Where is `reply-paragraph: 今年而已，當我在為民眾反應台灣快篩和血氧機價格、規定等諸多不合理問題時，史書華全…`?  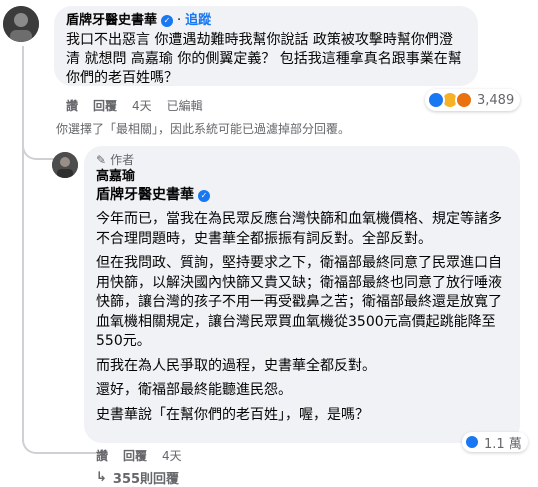 reply-paragraph: 今年而已，當我在為民眾反應台灣快篩和血氧機價格、規定等諸多不合理問題時，史書華全… is located at coordinates (299, 229).